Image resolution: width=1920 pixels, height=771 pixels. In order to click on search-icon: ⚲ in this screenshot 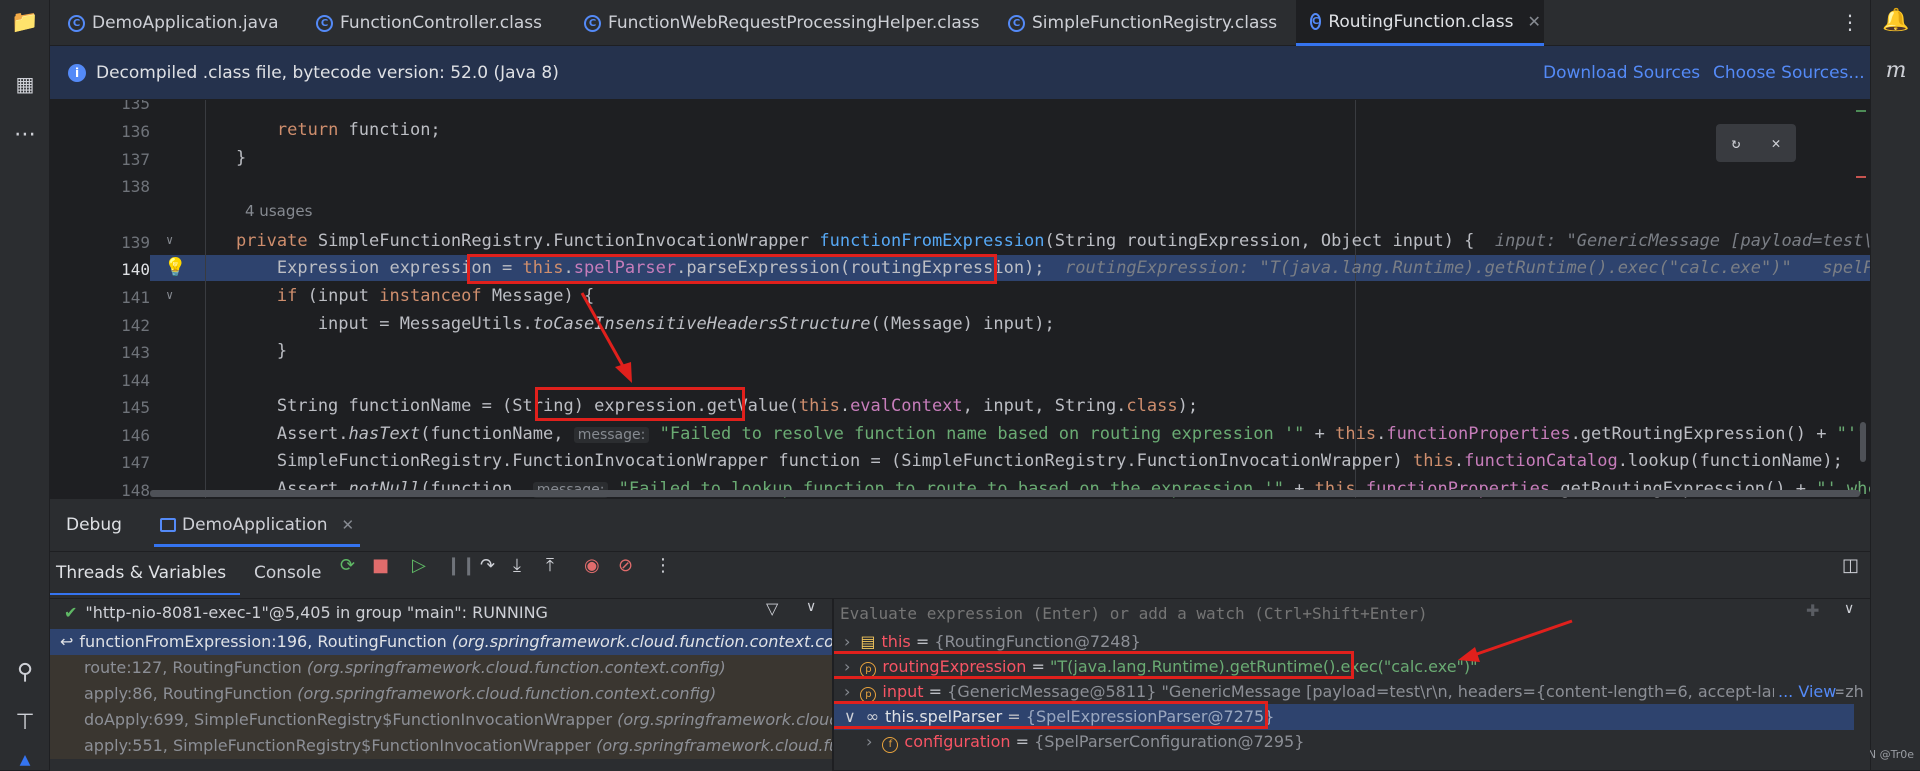, I will do `click(25, 672)`.